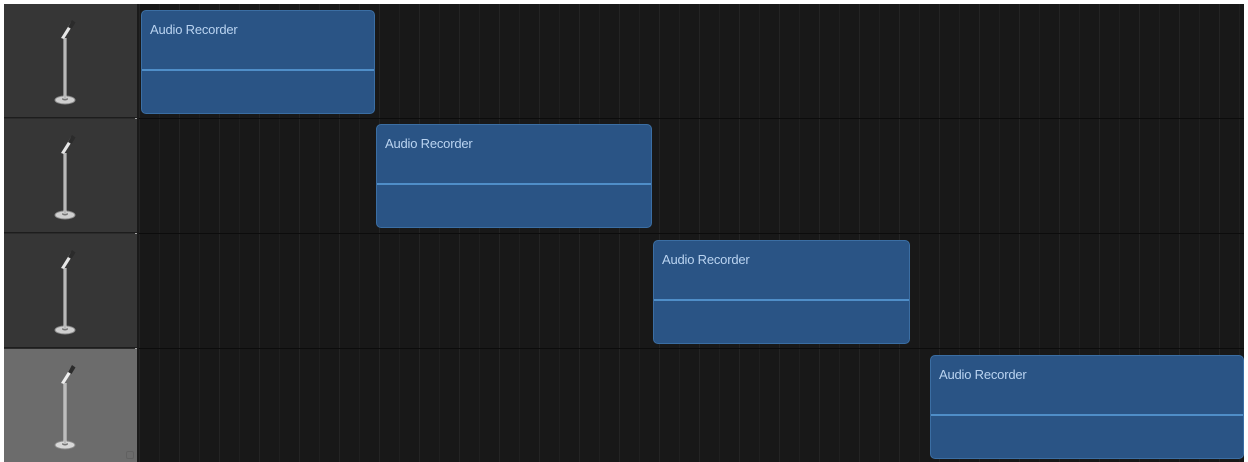 This screenshot has width=1248, height=462. I want to click on track-header-4-selected, so click(70, 405).